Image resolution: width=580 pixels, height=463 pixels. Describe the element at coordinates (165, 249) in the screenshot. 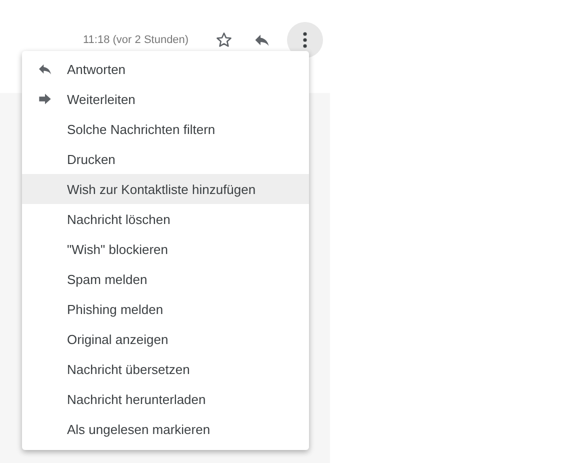

I see `menu-item: "Wish" blockieren` at that location.